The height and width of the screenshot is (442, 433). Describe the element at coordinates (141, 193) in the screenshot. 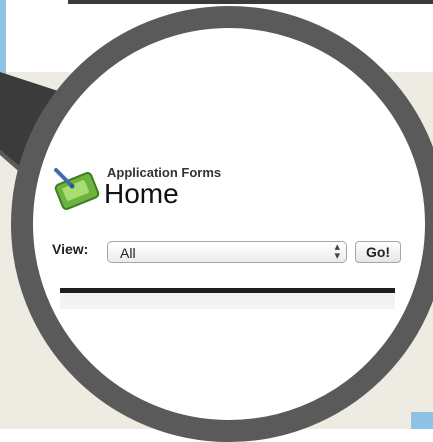

I see `page-title: Home` at that location.